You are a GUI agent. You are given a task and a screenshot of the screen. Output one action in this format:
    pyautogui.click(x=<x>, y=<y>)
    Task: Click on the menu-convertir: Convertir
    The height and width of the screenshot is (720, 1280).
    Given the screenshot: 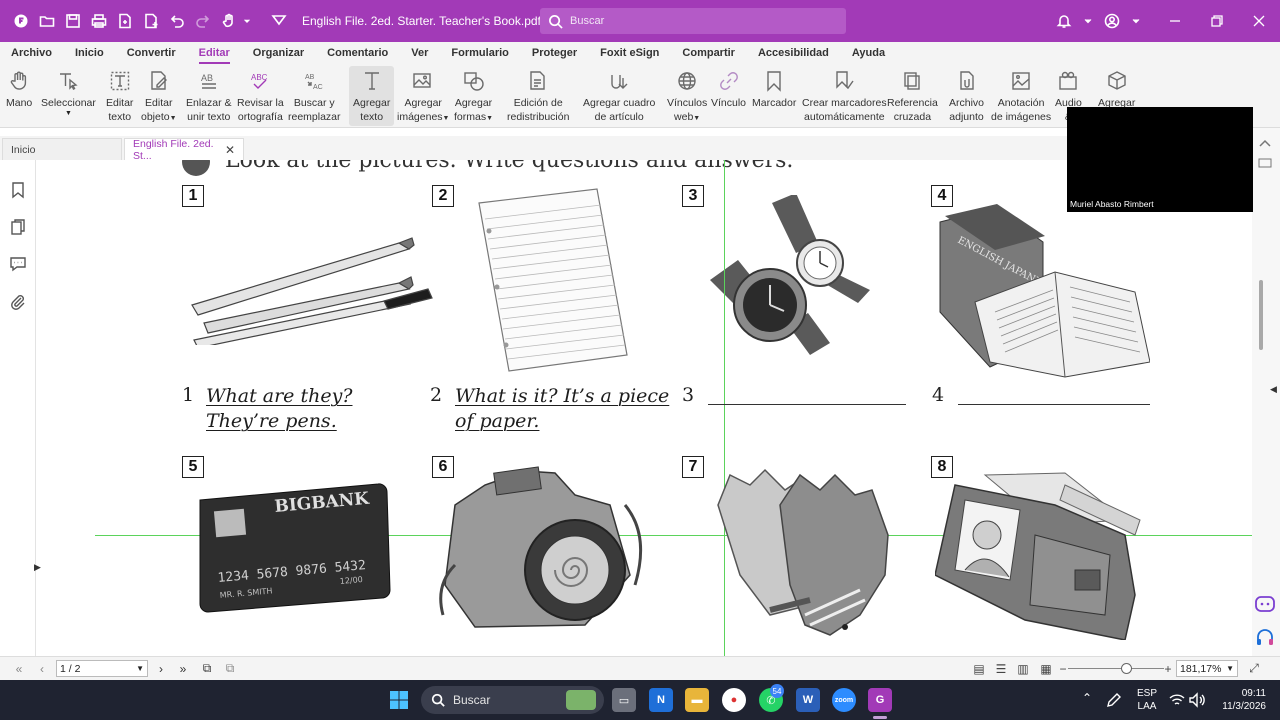 What is the action you would take?
    pyautogui.click(x=151, y=53)
    